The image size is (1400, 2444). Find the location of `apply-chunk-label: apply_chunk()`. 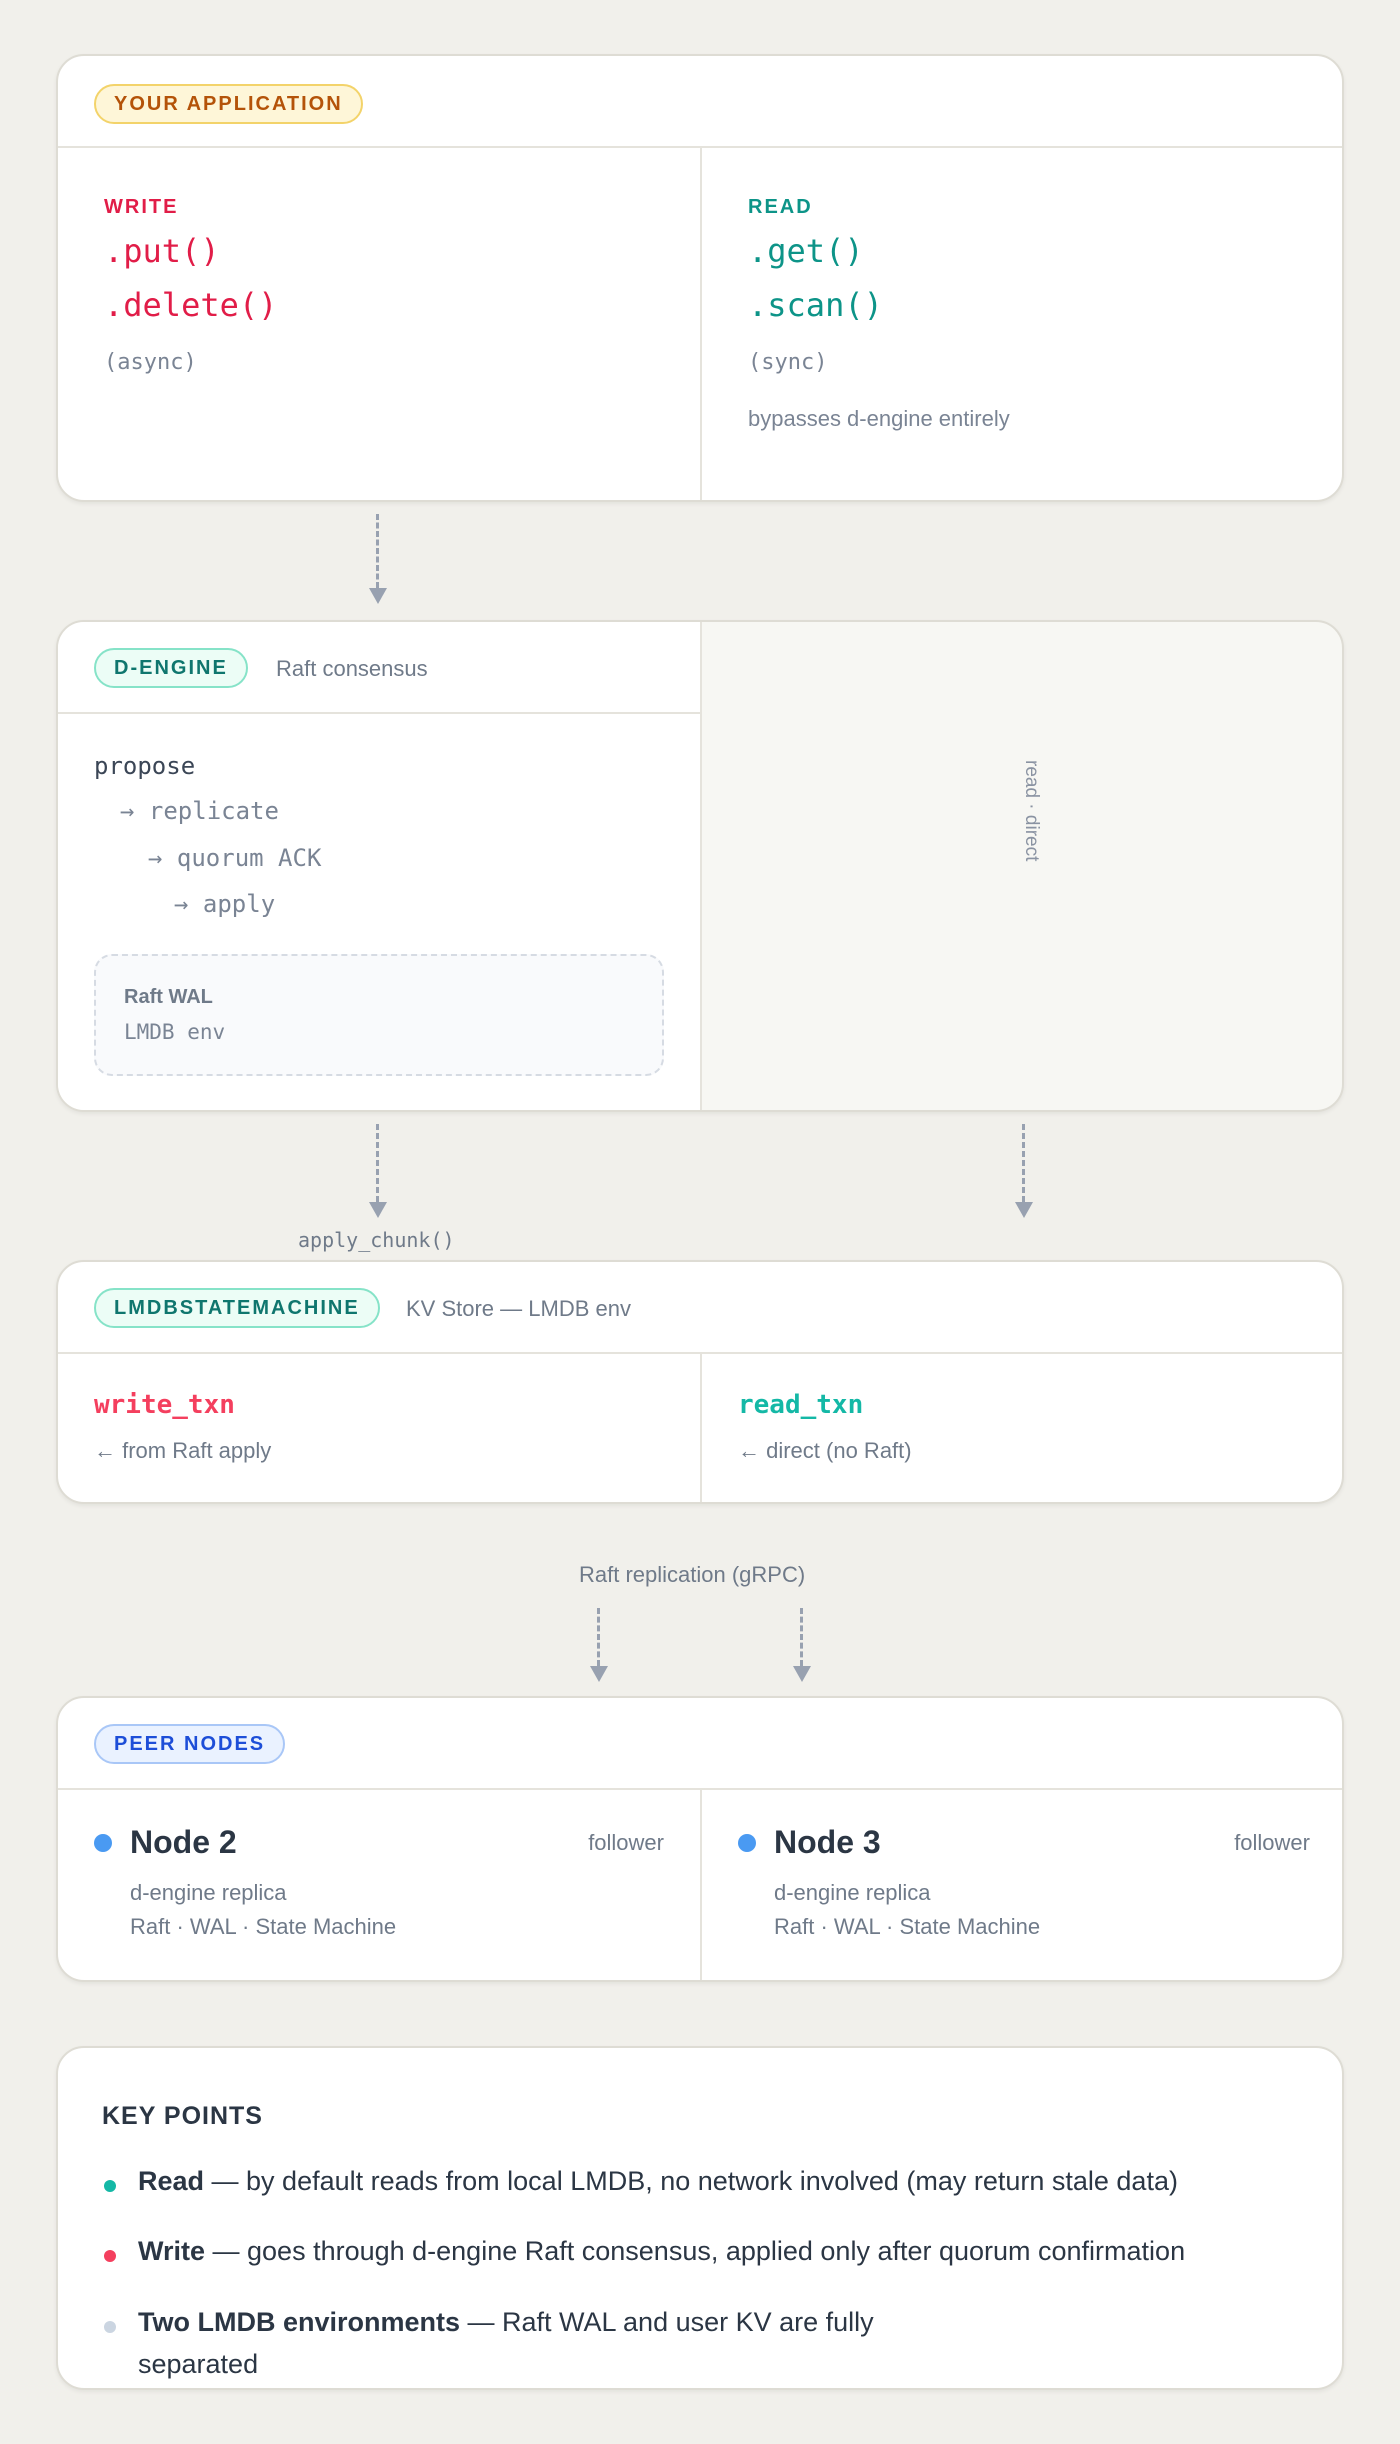

apply-chunk-label: apply_chunk() is located at coordinates (376, 1240).